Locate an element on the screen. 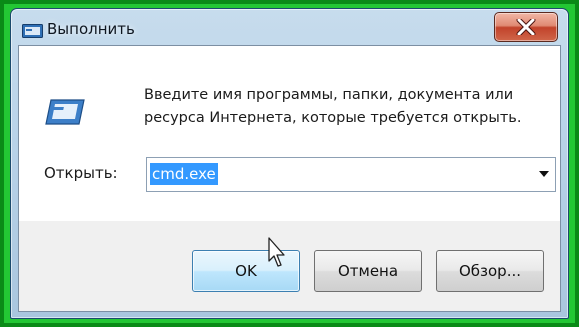 This screenshot has width=579, height=327. open-label: Открыть: is located at coordinates (81, 173).